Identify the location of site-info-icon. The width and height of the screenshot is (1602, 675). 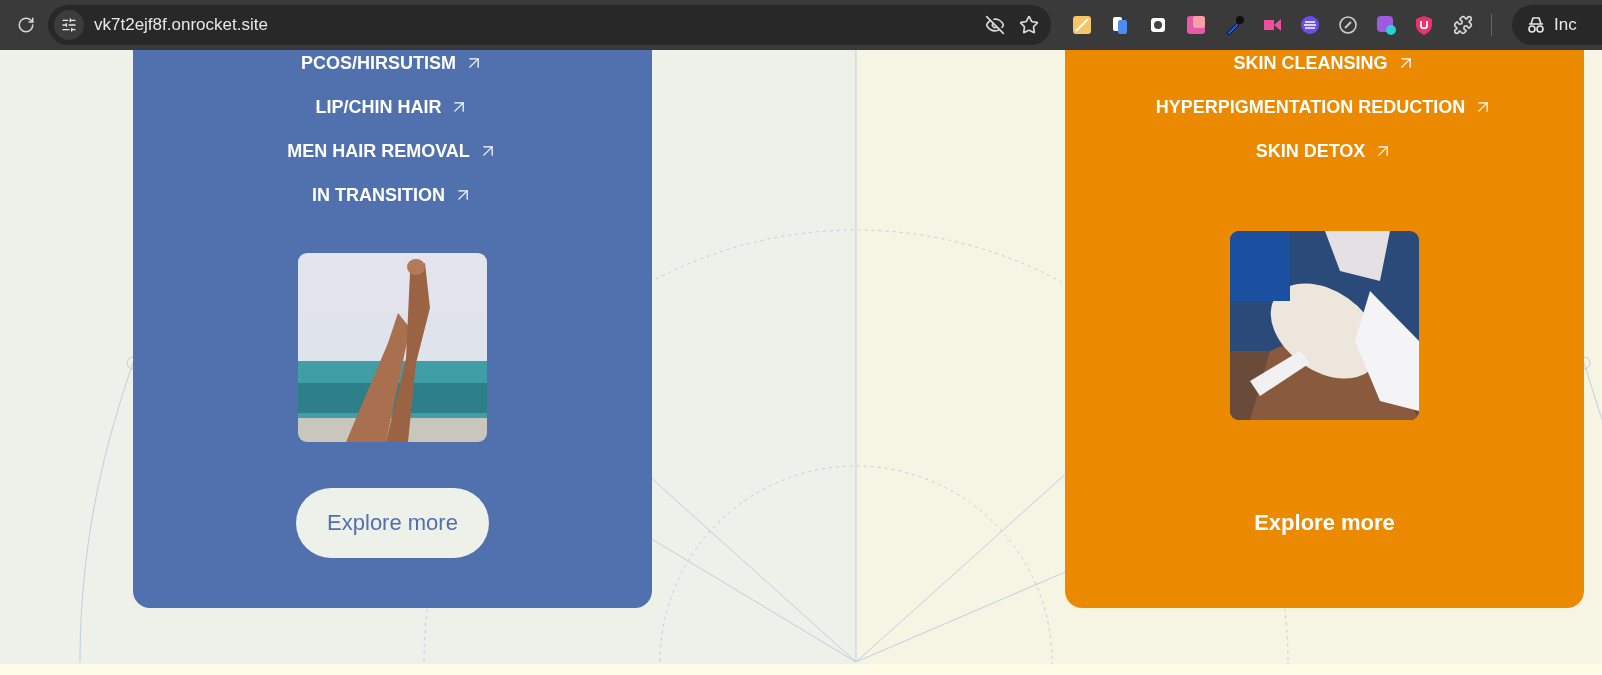
(69, 25).